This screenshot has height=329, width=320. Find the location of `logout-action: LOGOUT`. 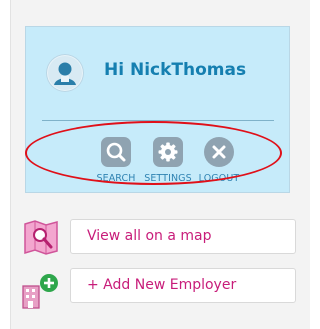

logout-action: LOGOUT is located at coordinates (219, 160).